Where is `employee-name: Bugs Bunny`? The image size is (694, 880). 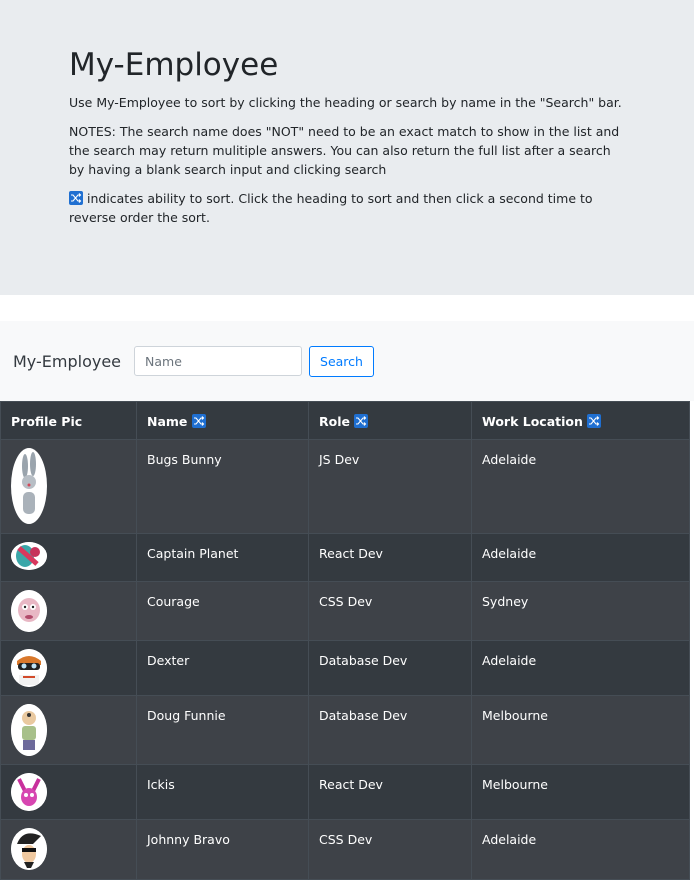 employee-name: Bugs Bunny is located at coordinates (222, 486).